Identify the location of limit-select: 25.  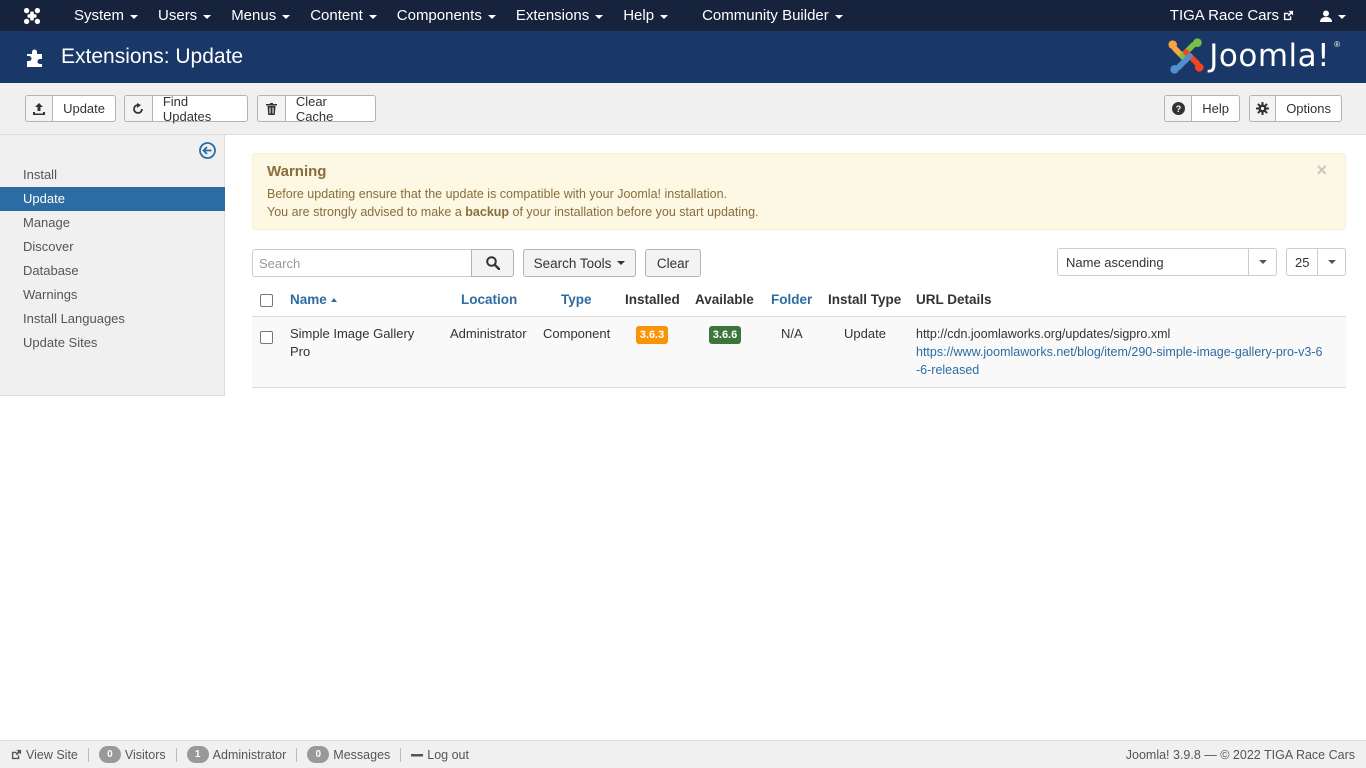
(1316, 262).